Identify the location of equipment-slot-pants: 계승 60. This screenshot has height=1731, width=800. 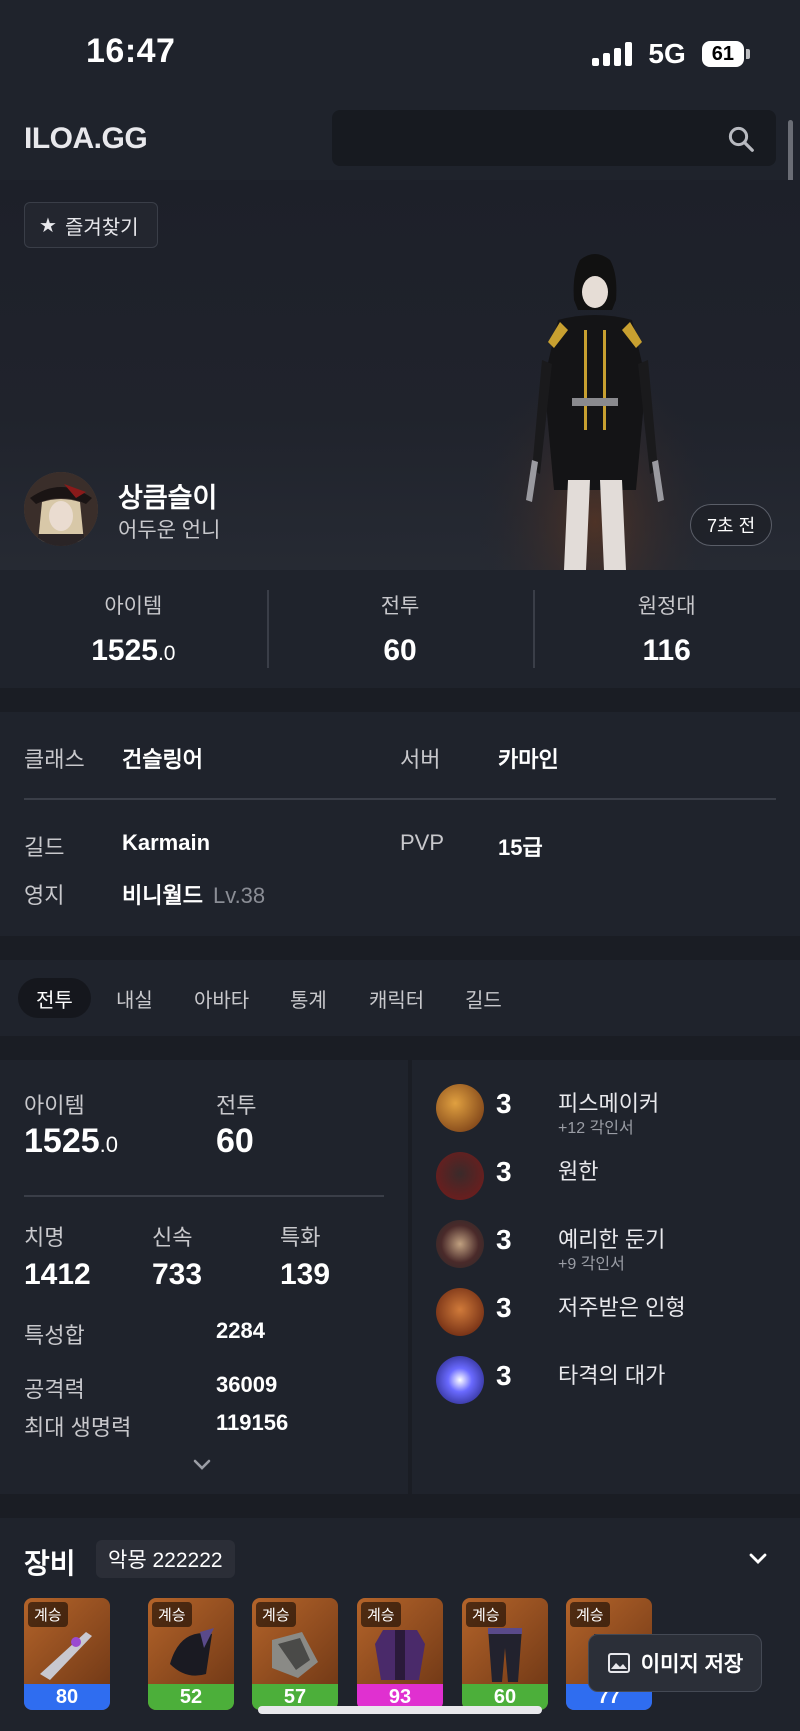
(505, 1654).